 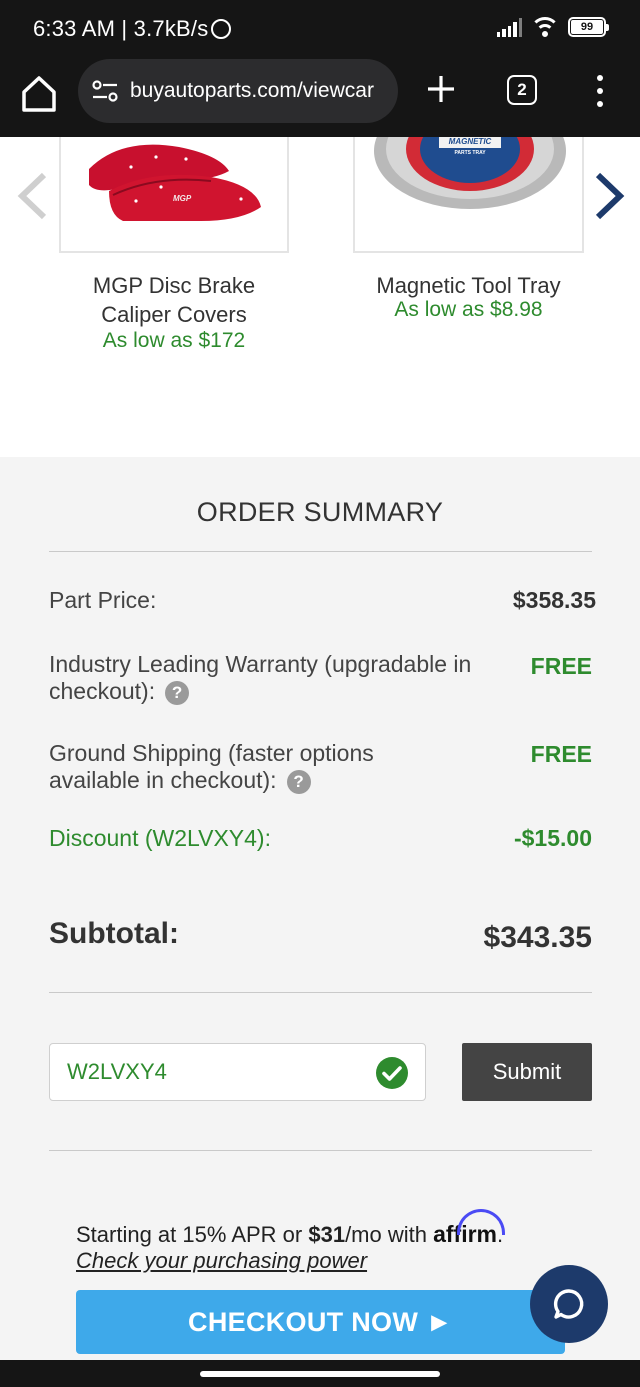 I want to click on affirm-arc-icon, so click(x=481, y=1222).